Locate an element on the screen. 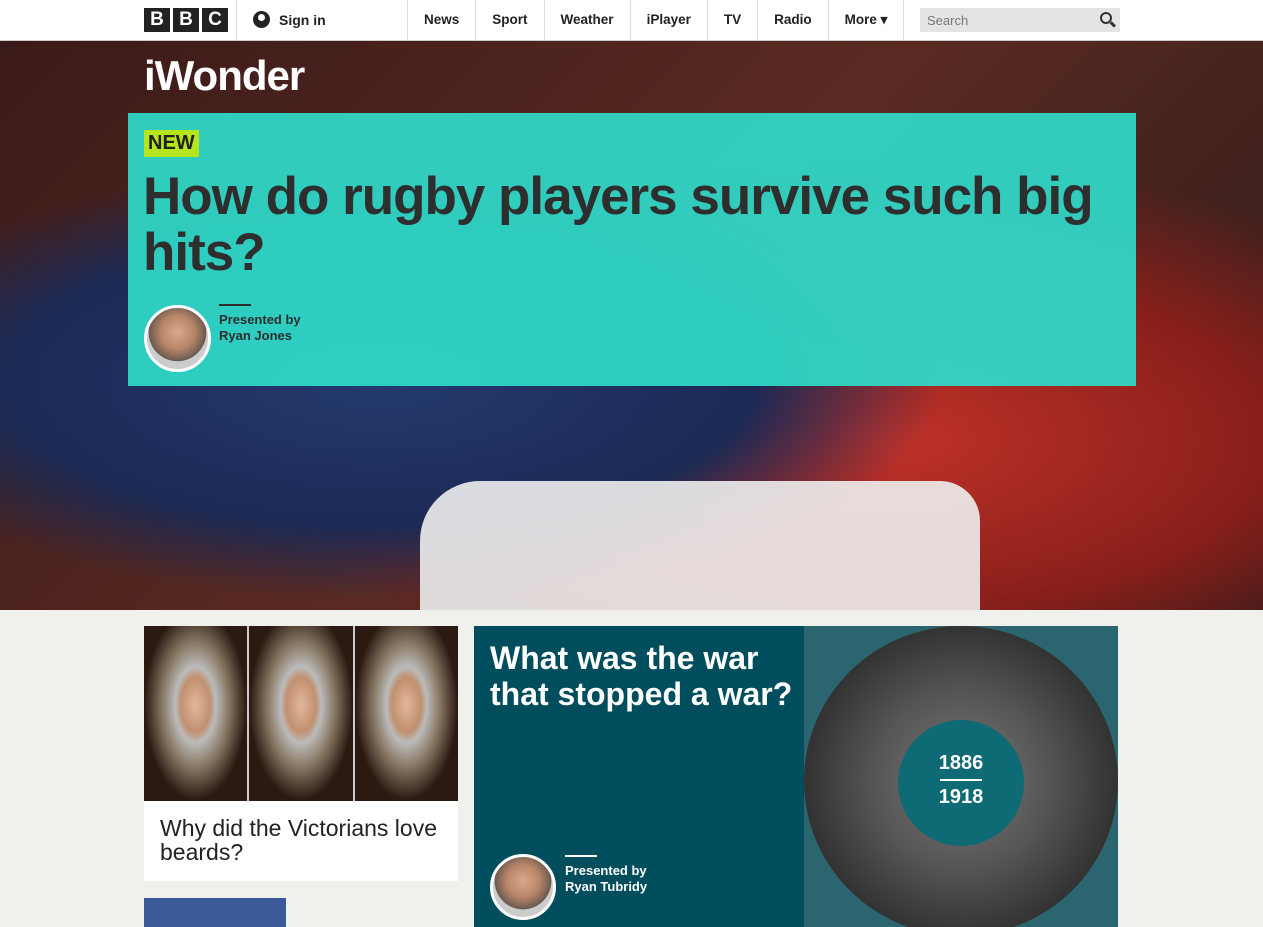  presenter-name: Ryan Jones is located at coordinates (255, 335).